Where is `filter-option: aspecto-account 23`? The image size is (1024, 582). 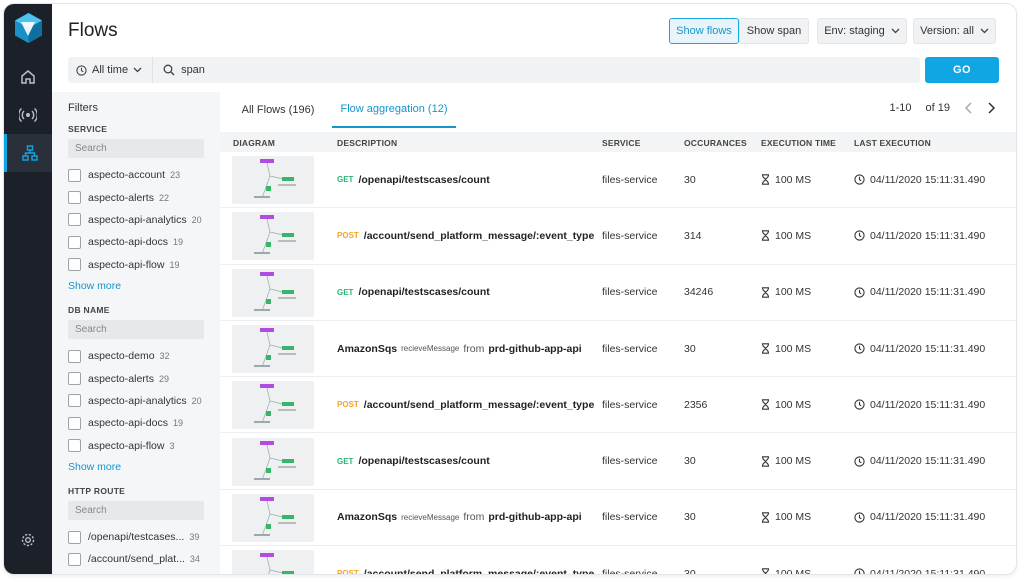 filter-option: aspecto-account 23 is located at coordinates (138, 175).